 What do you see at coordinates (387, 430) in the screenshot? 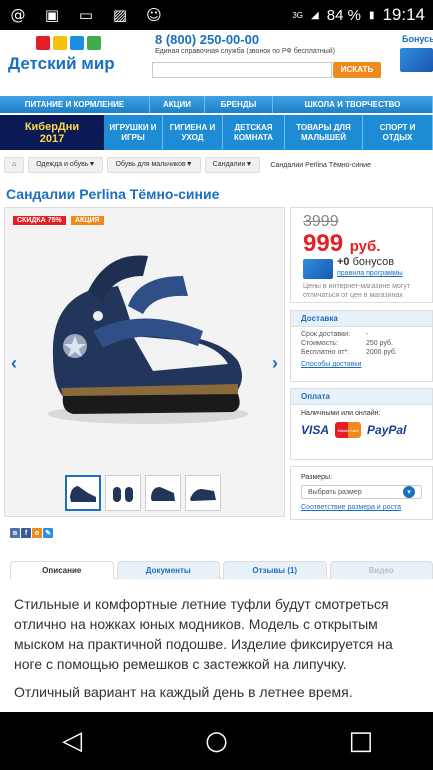
I see `paypal-logo: PayPal` at bounding box center [387, 430].